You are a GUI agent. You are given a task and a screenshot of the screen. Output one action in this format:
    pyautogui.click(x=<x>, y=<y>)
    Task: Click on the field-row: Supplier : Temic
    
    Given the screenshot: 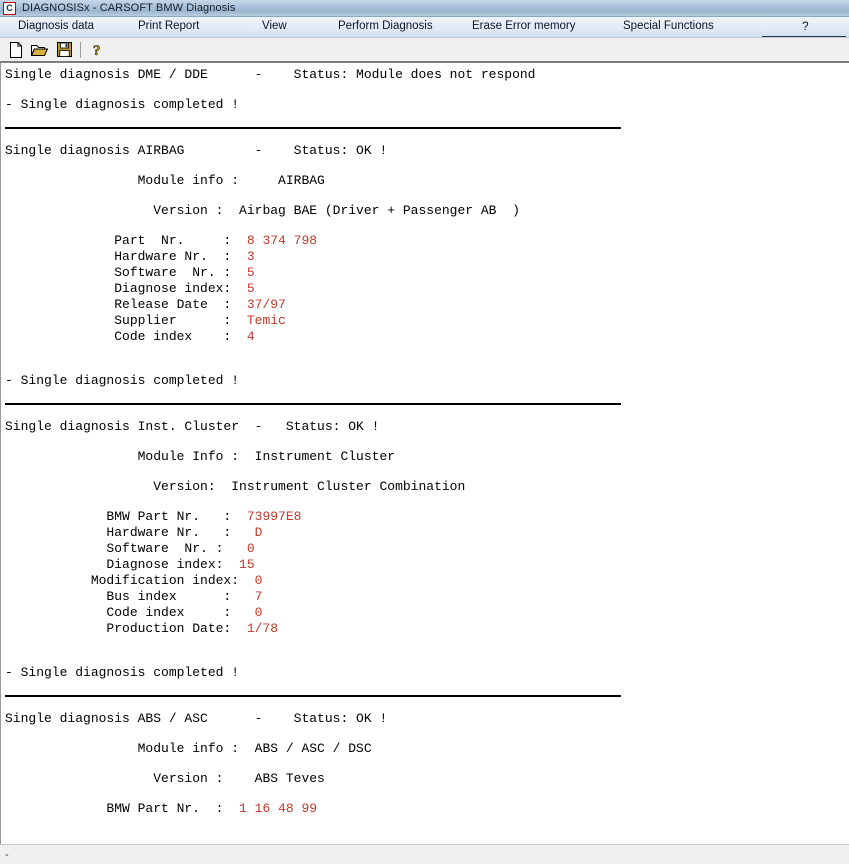 What is the action you would take?
    pyautogui.click(x=425, y=321)
    